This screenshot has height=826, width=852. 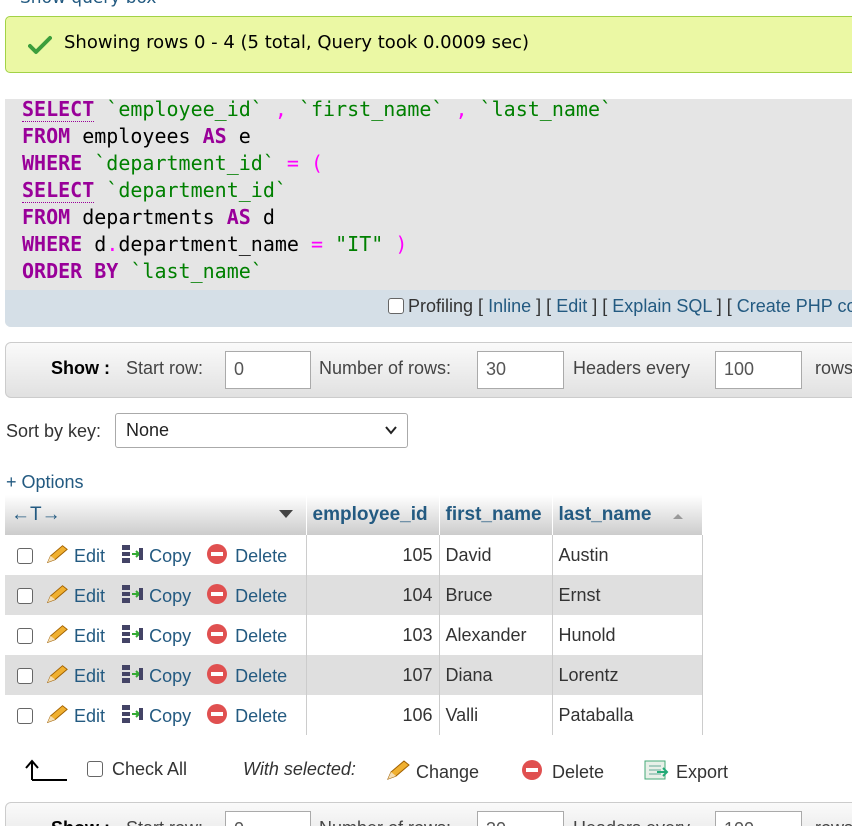 What do you see at coordinates (373, 715) in the screenshot?
I see `cell-employee-id: 106` at bounding box center [373, 715].